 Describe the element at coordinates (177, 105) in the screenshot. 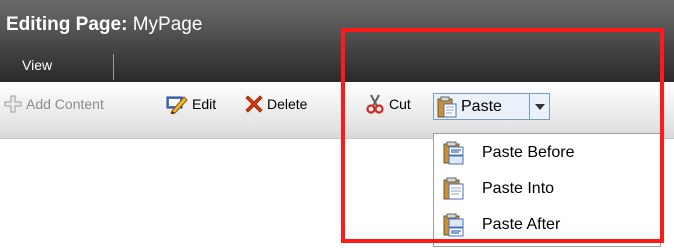

I see `edit-icon` at that location.